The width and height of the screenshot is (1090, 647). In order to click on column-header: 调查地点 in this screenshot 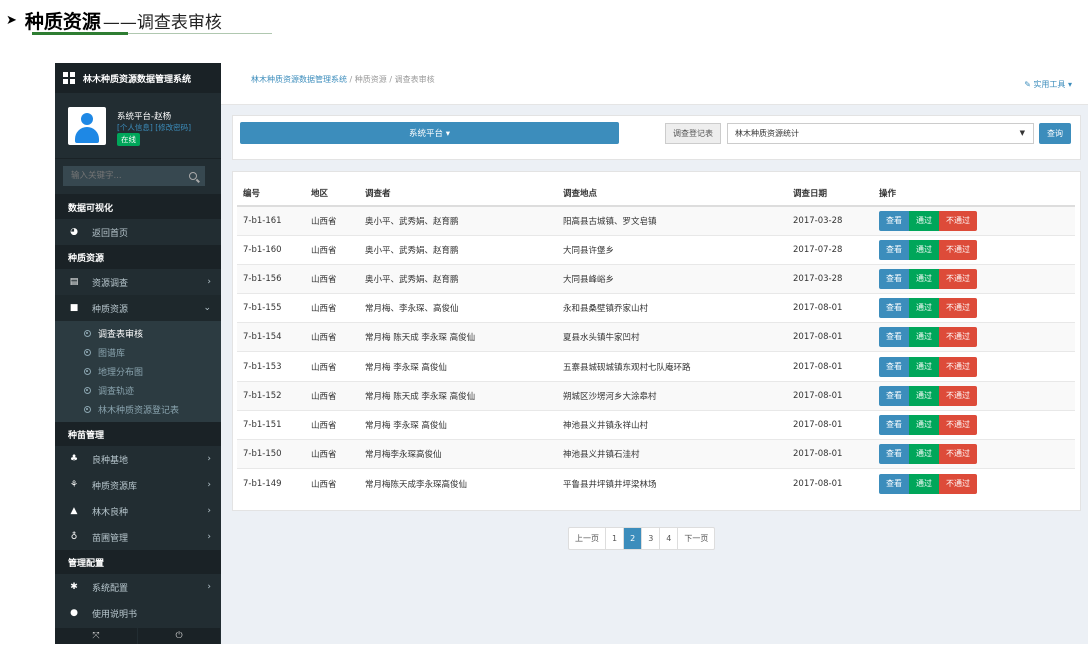, I will do `click(672, 193)`.